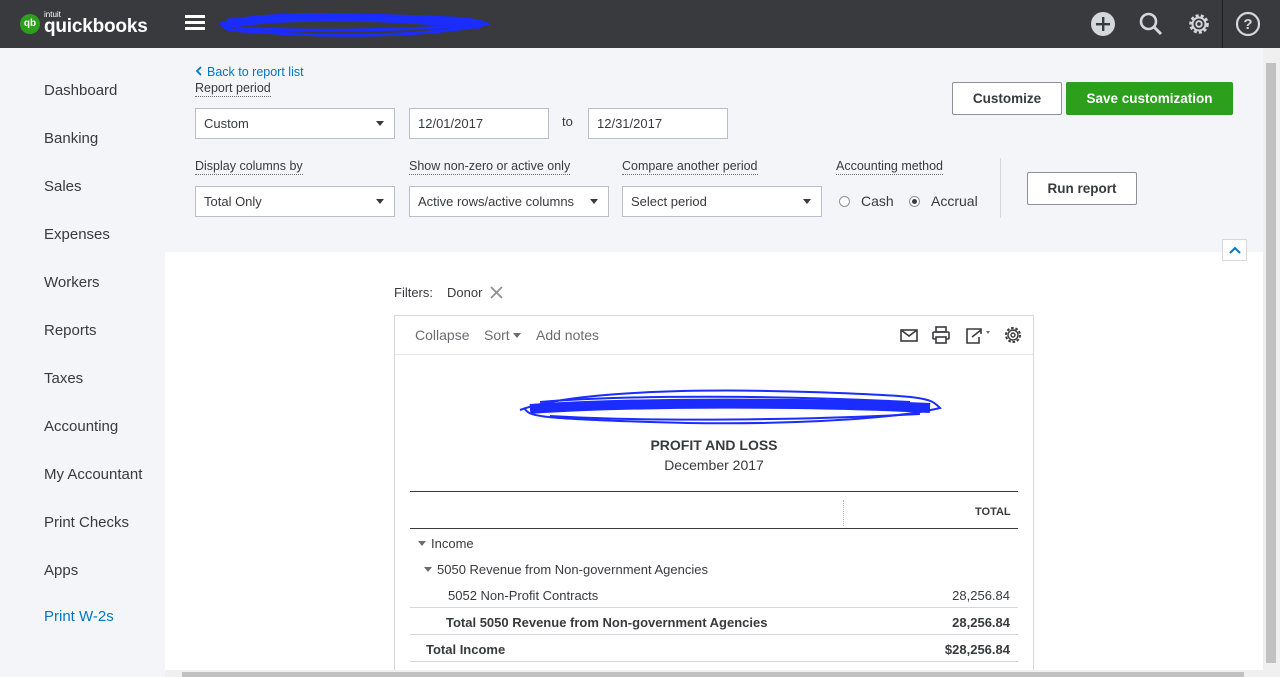 The height and width of the screenshot is (677, 1280). Describe the element at coordinates (713, 674) in the screenshot. I see `horizontal-scrollbar-thumb` at that location.